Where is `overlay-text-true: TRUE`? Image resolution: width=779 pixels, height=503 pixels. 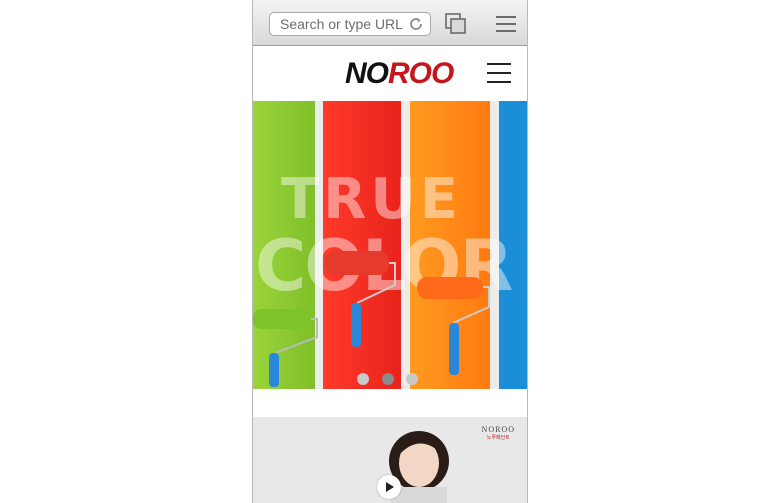
overlay-text-true: TRUE is located at coordinates (372, 199).